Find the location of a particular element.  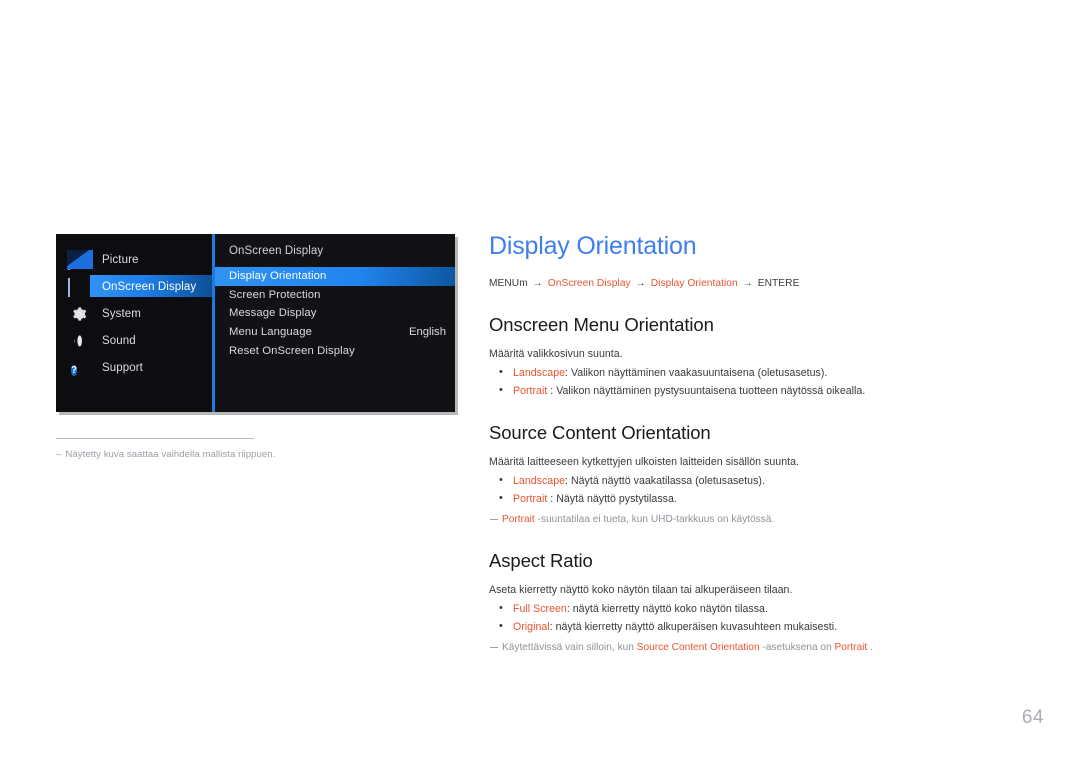

osd-submenu-item-message-display: Message Display is located at coordinates (335, 313).